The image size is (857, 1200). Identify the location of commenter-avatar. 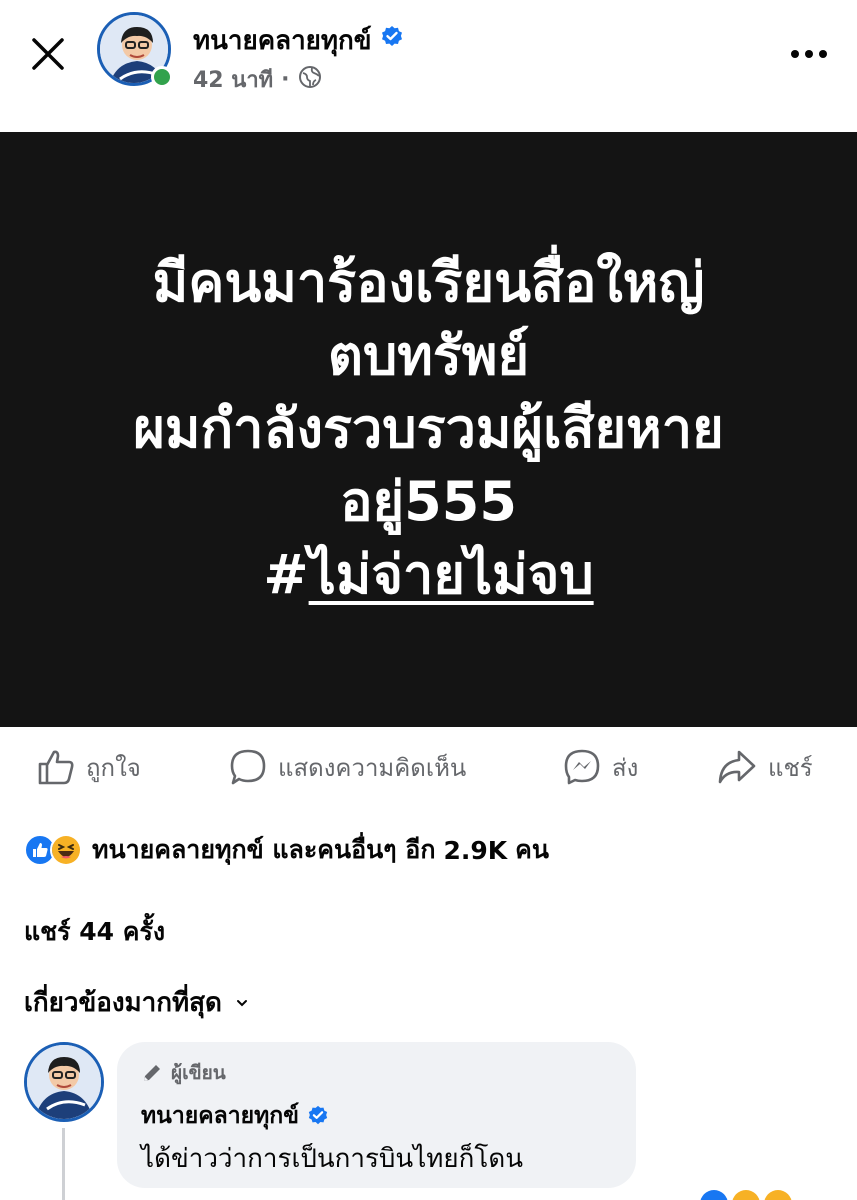
(64, 1082).